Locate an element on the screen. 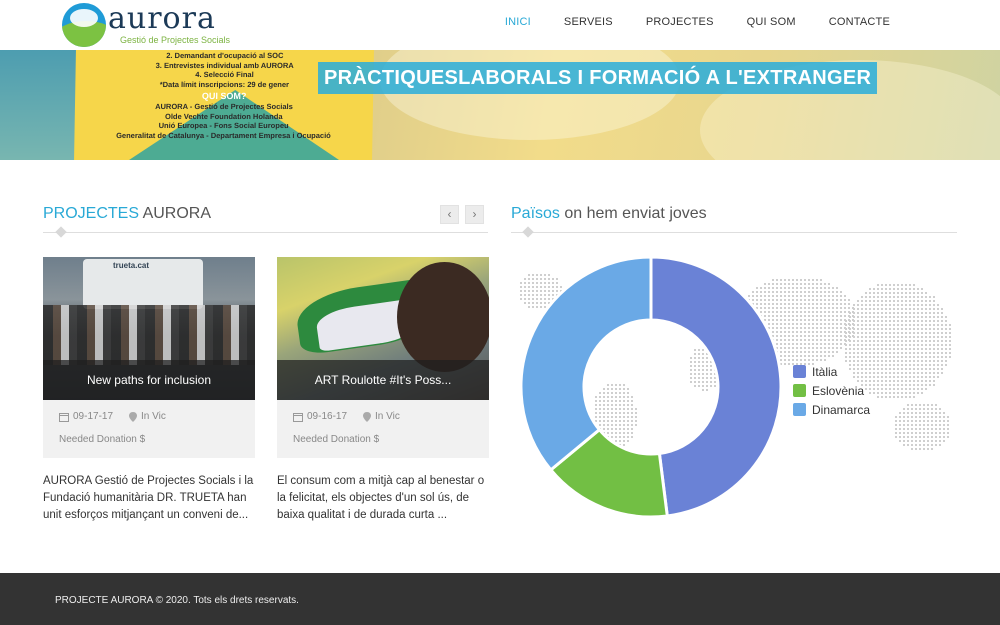 The image size is (1000, 625). photo-sign: trueta.cat is located at coordinates (131, 265).